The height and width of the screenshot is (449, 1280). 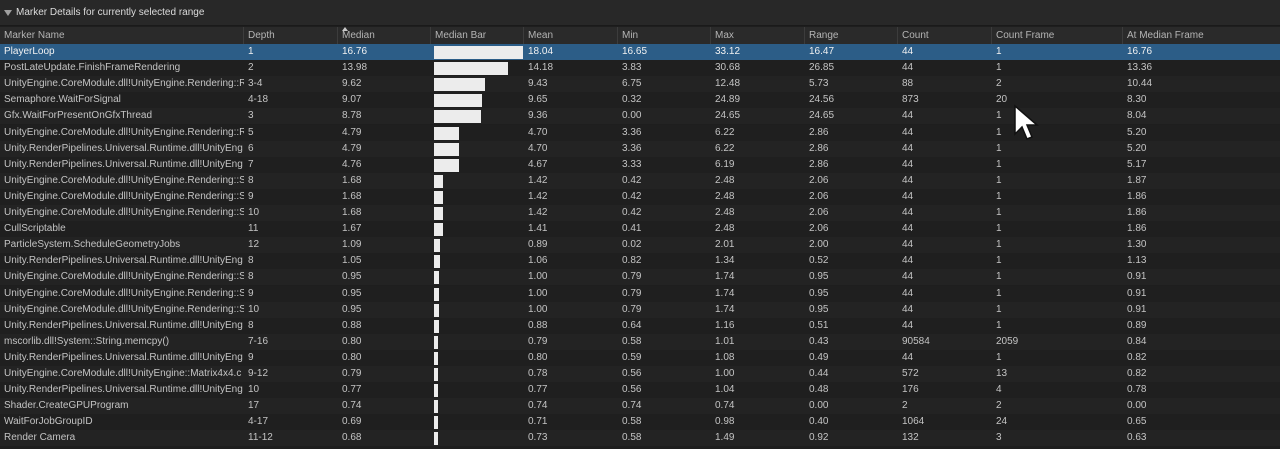 I want to click on min-cell: 0.82, so click(x=632, y=261).